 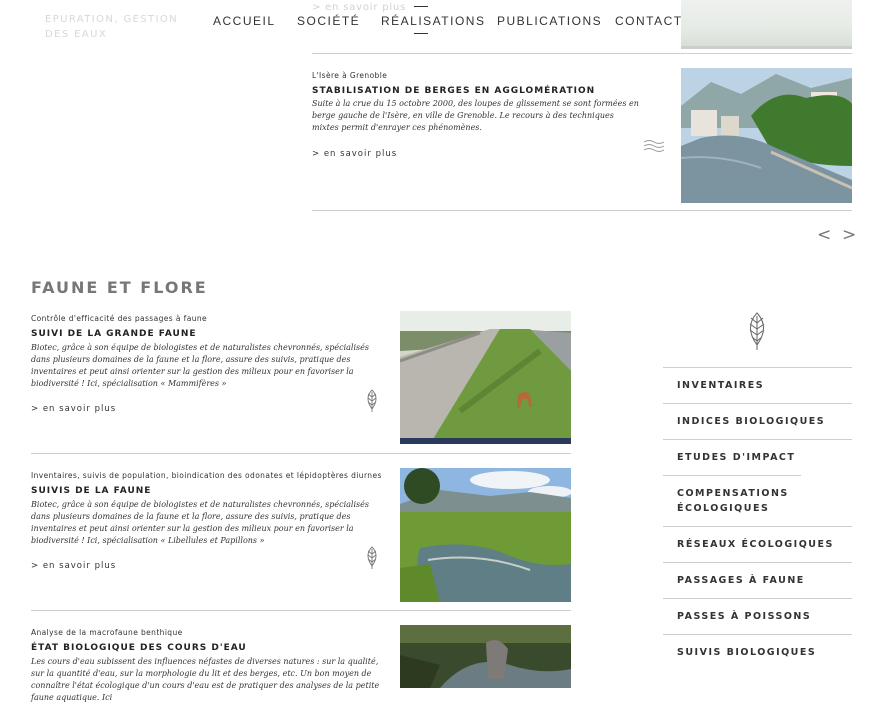 I want to click on nav-active-indicator-top, so click(x=421, y=6).